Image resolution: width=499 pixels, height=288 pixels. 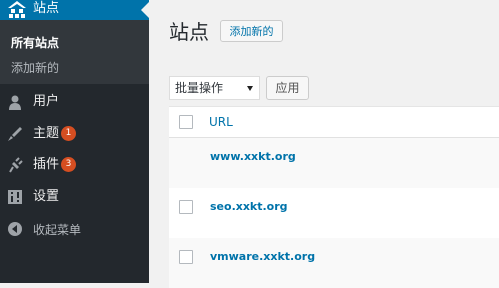 I want to click on collapse-menu-button: 收起菜单, so click(x=74, y=230).